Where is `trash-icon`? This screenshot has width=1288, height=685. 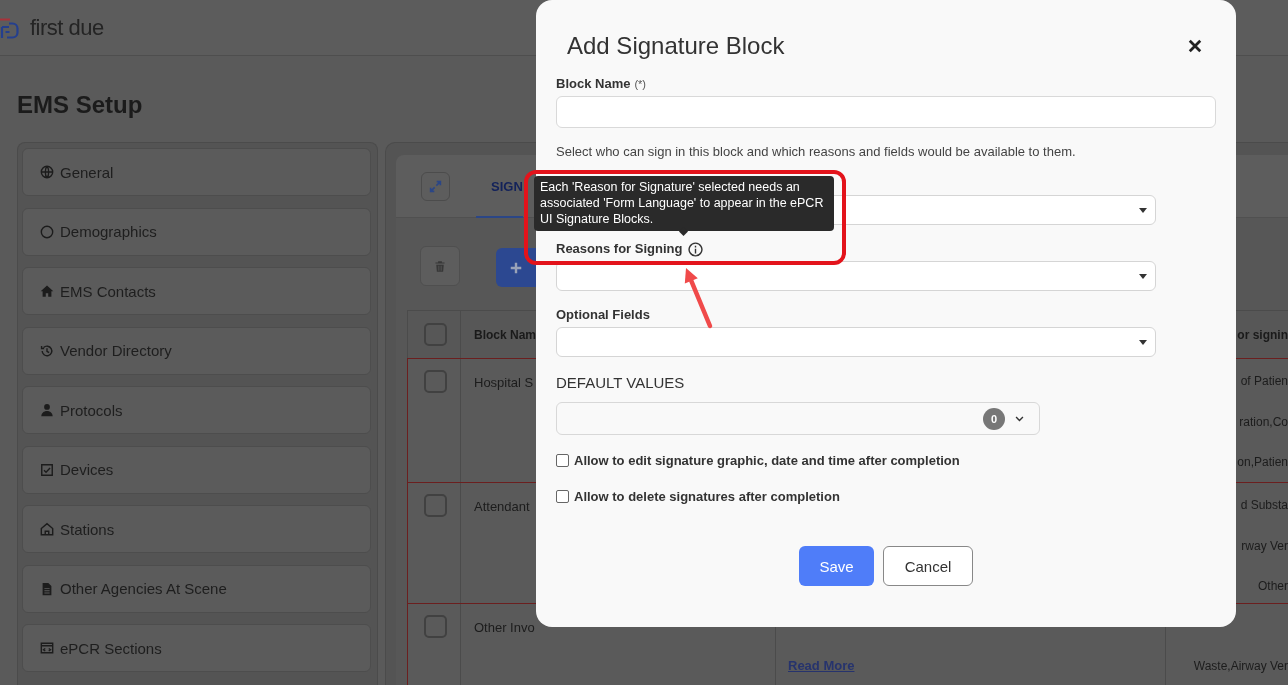 trash-icon is located at coordinates (440, 266).